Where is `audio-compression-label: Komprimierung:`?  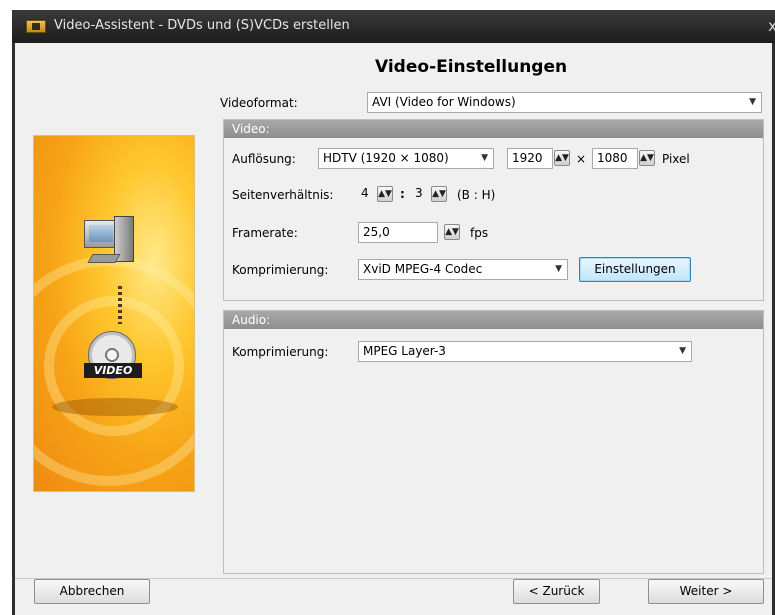 audio-compression-label: Komprimierung: is located at coordinates (280, 352).